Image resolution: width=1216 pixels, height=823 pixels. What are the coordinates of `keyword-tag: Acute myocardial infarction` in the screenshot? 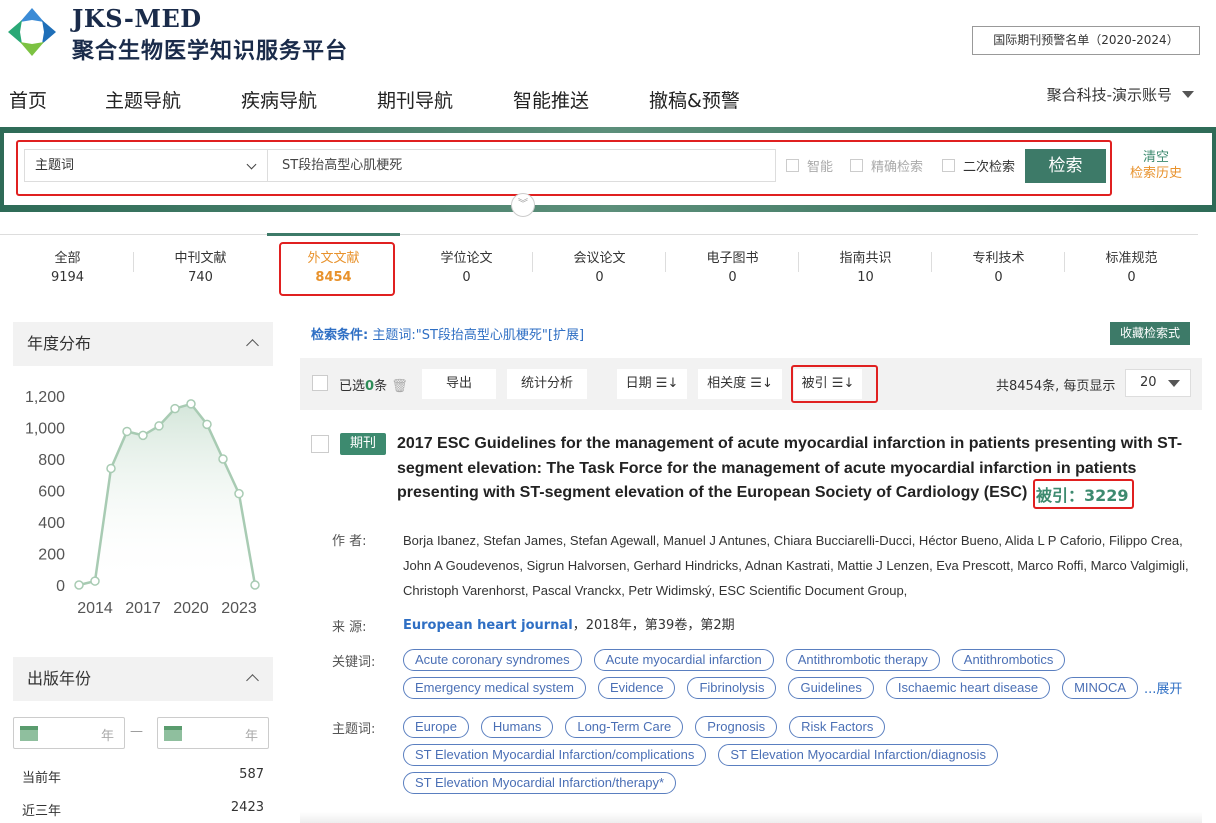 It's located at (683, 660).